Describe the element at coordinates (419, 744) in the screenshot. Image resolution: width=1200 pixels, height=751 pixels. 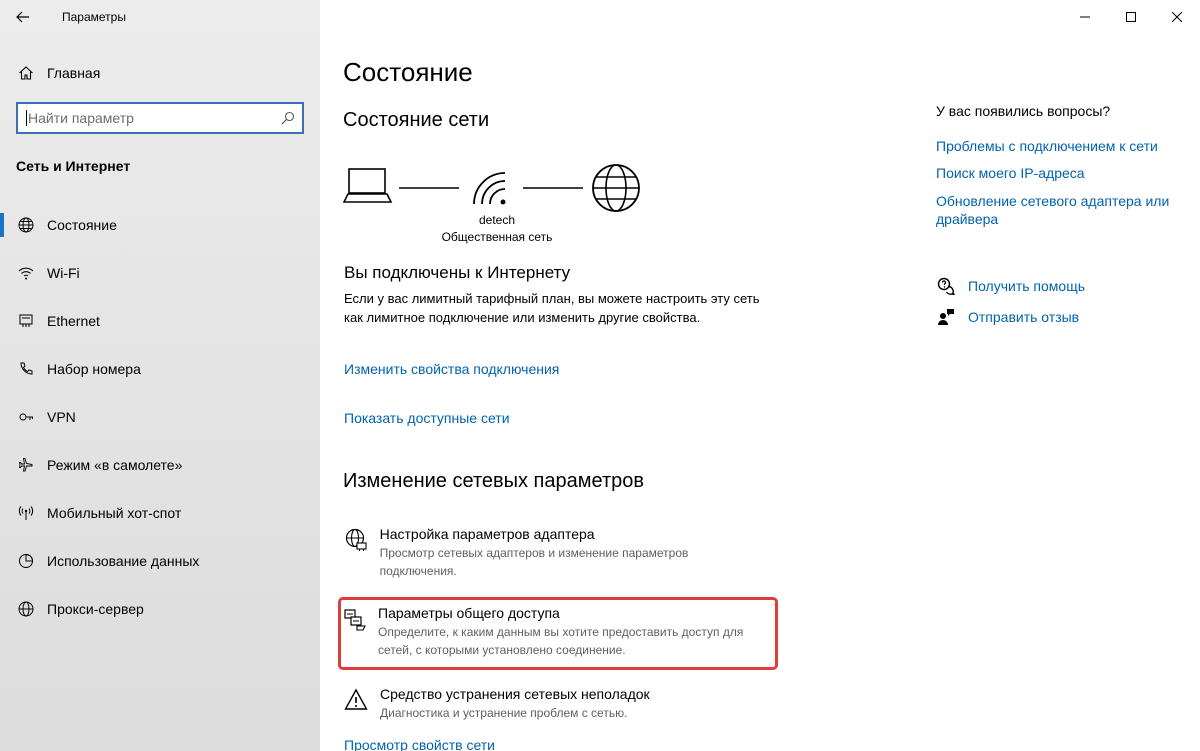
I see `view-network-properties-link: Просмотр свойств сети` at that location.